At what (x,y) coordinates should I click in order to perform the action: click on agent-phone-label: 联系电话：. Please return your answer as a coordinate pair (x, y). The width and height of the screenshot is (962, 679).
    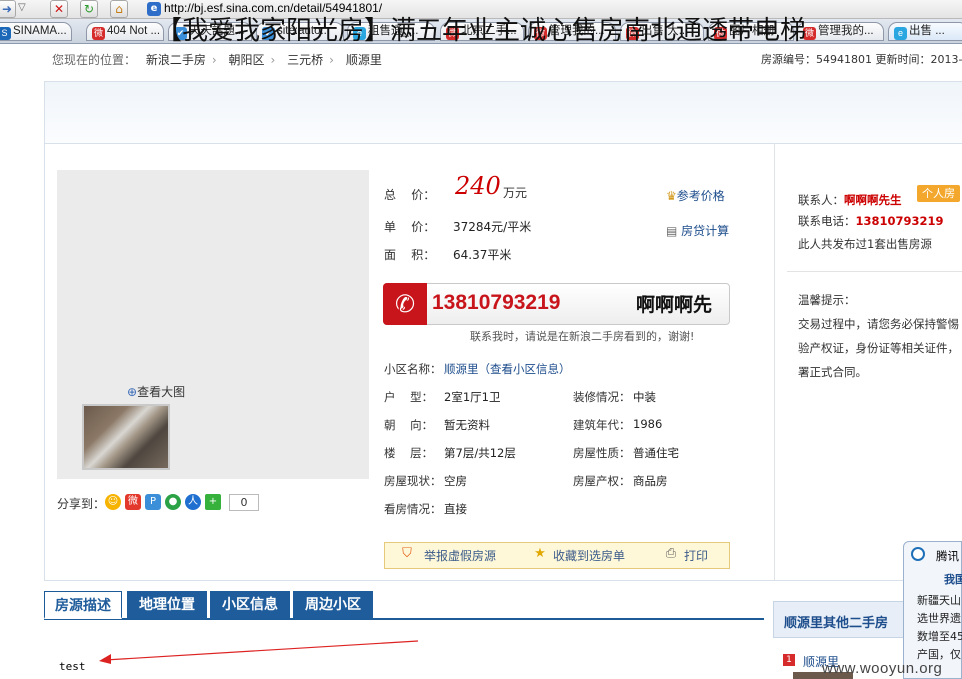
    Looking at the image, I should click on (827, 221).